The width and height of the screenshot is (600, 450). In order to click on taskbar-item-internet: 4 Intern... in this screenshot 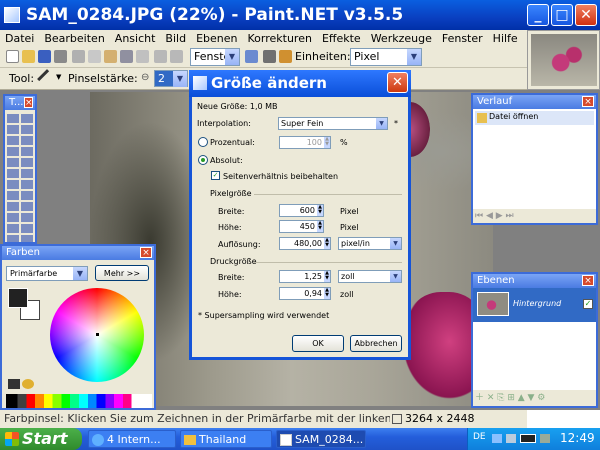, I will do `click(132, 439)`.